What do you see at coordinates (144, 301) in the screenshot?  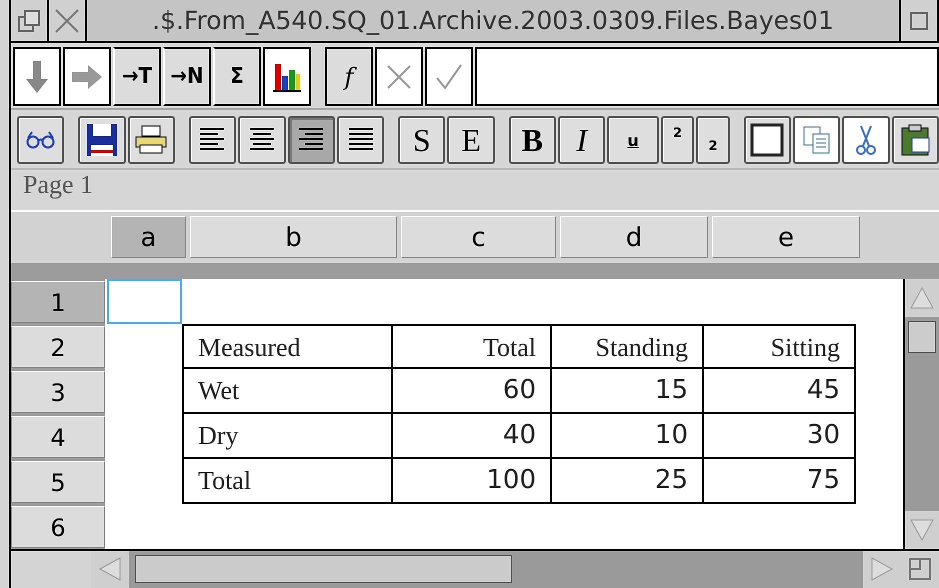 I see `selected-cell` at bounding box center [144, 301].